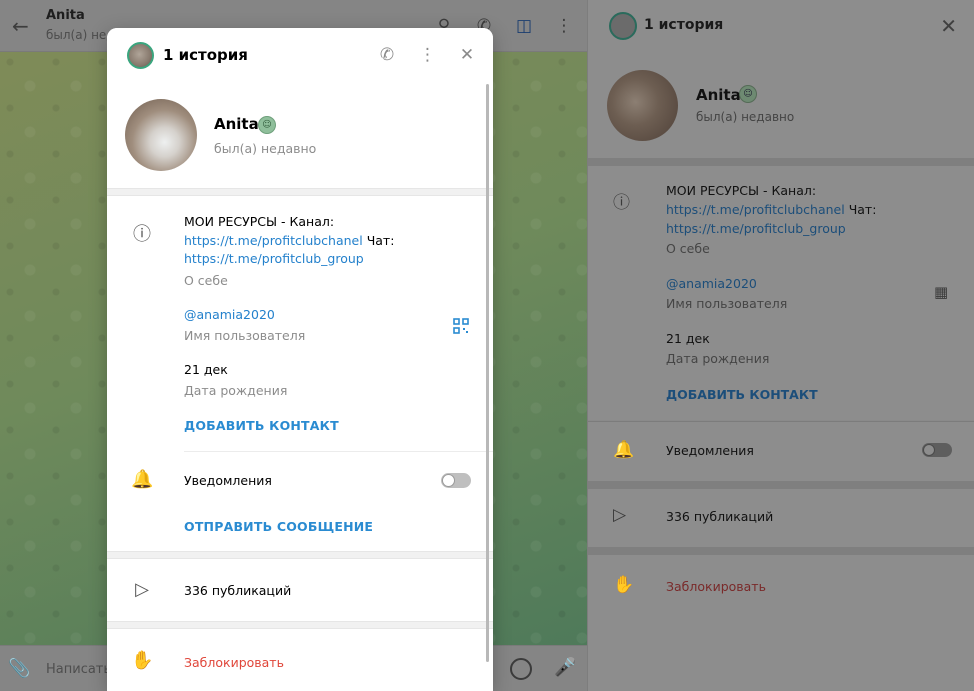 The image size is (974, 691). I want to click on modal-header-actions: ✆ ⋮ ✕, so click(427, 55).